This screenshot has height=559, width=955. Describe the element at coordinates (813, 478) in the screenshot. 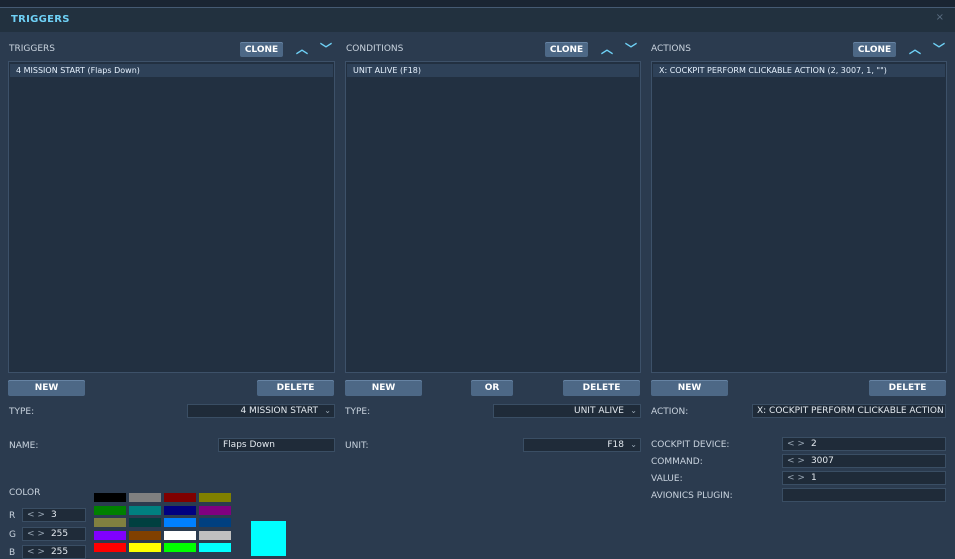

I see `value-value: 1` at that location.